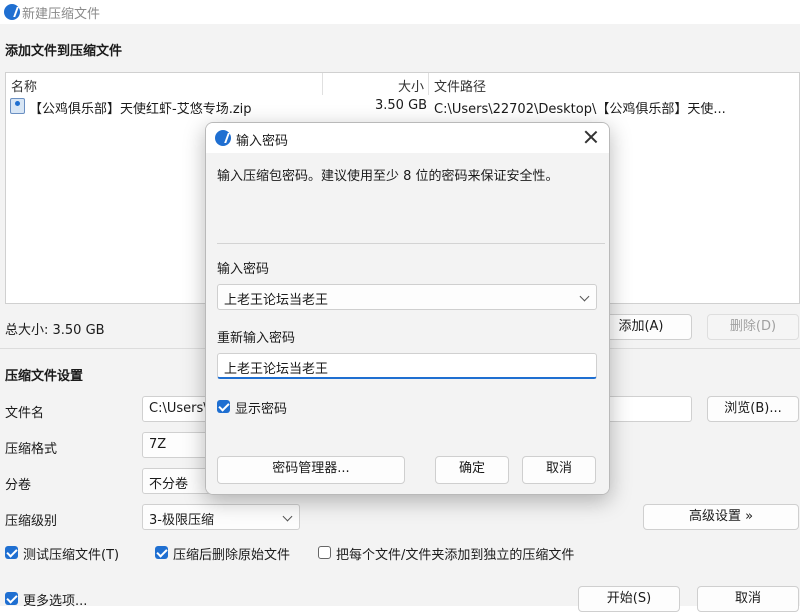  What do you see at coordinates (18, 485) in the screenshot?
I see `volume-label: 分卷` at bounding box center [18, 485].